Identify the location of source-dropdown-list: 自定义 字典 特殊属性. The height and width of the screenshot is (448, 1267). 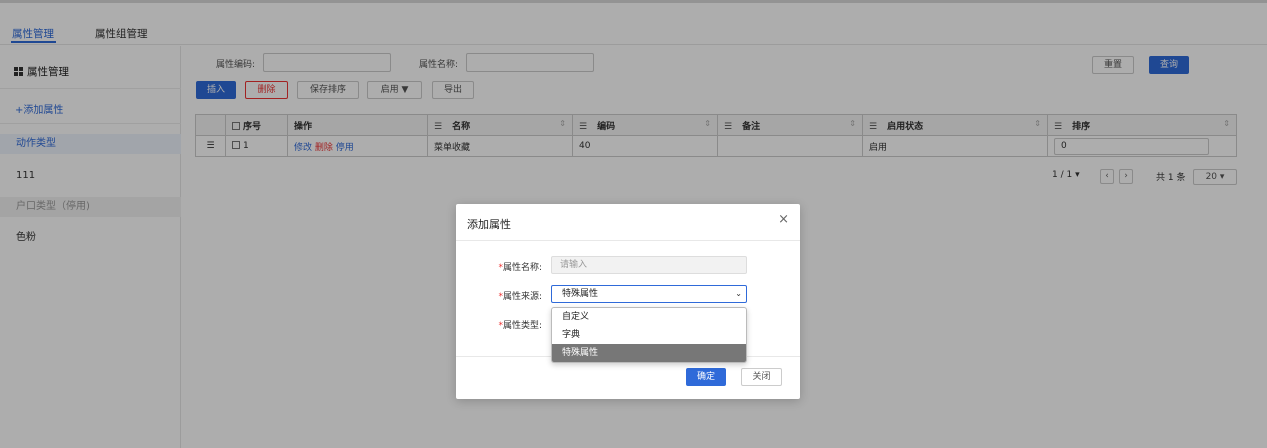
(649, 335).